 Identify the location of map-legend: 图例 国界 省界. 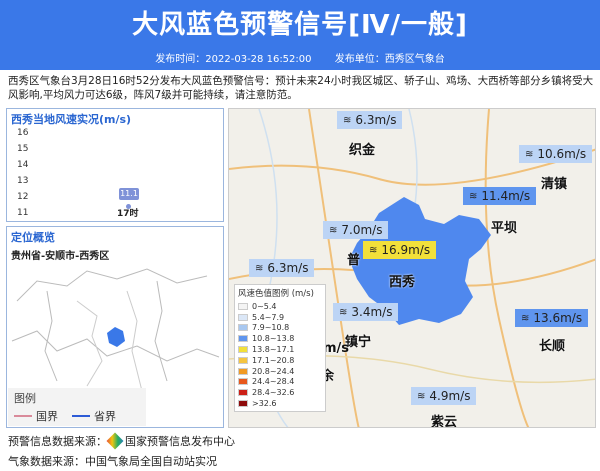
(77, 407).